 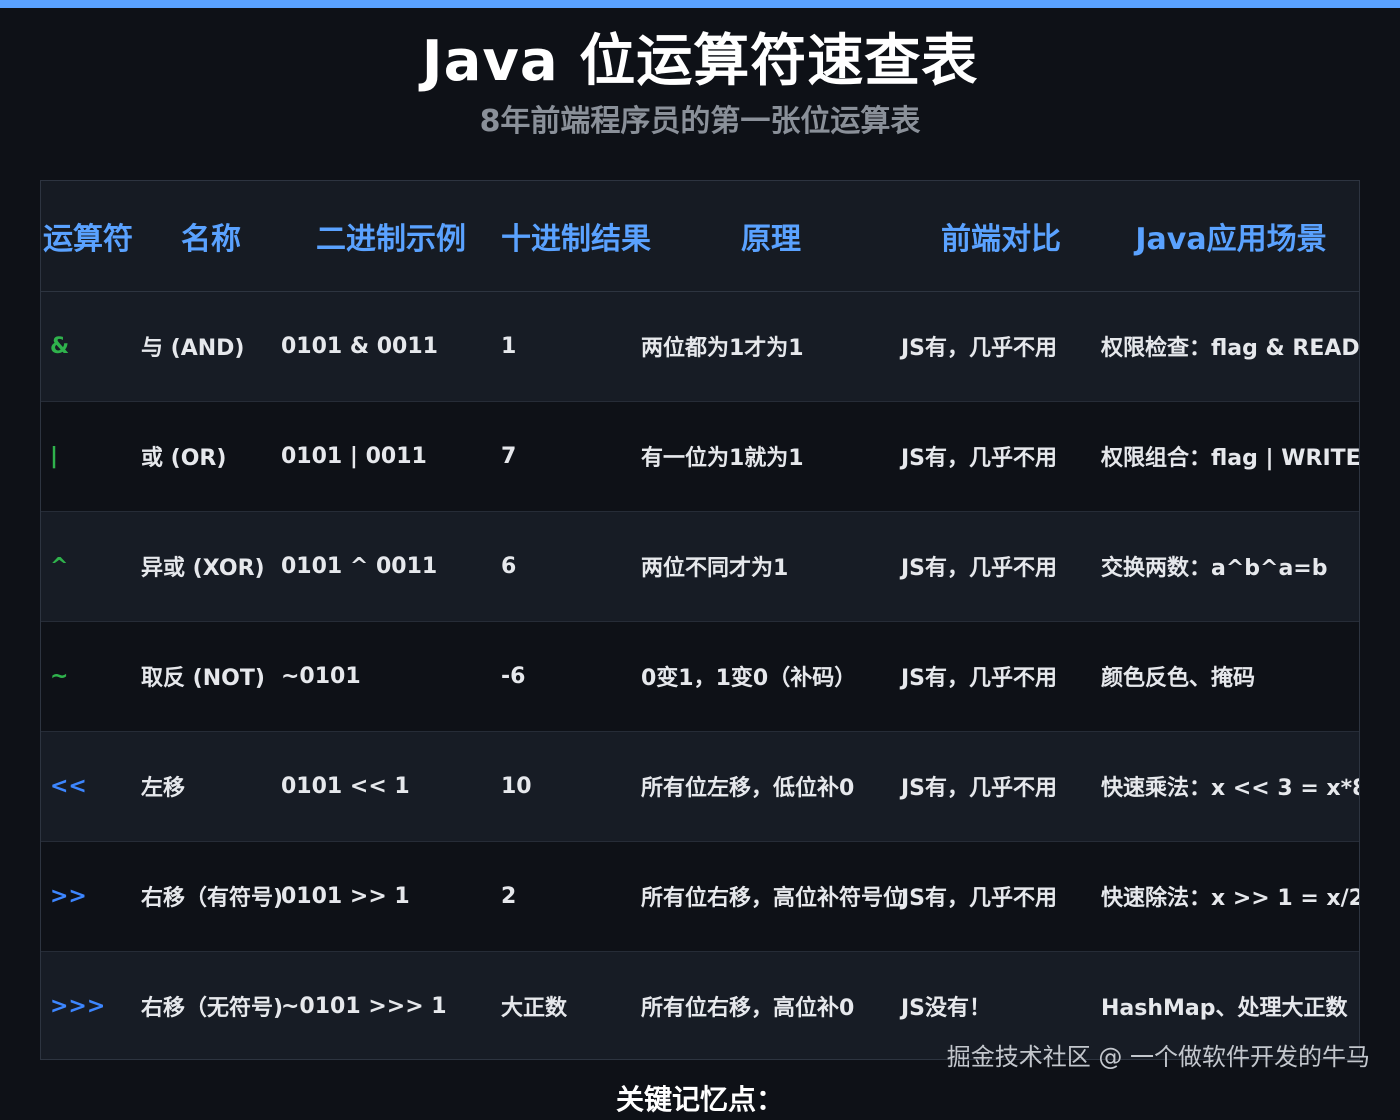 What do you see at coordinates (211, 676) in the screenshot?
I see `name-cell: 取反 (NOT)` at bounding box center [211, 676].